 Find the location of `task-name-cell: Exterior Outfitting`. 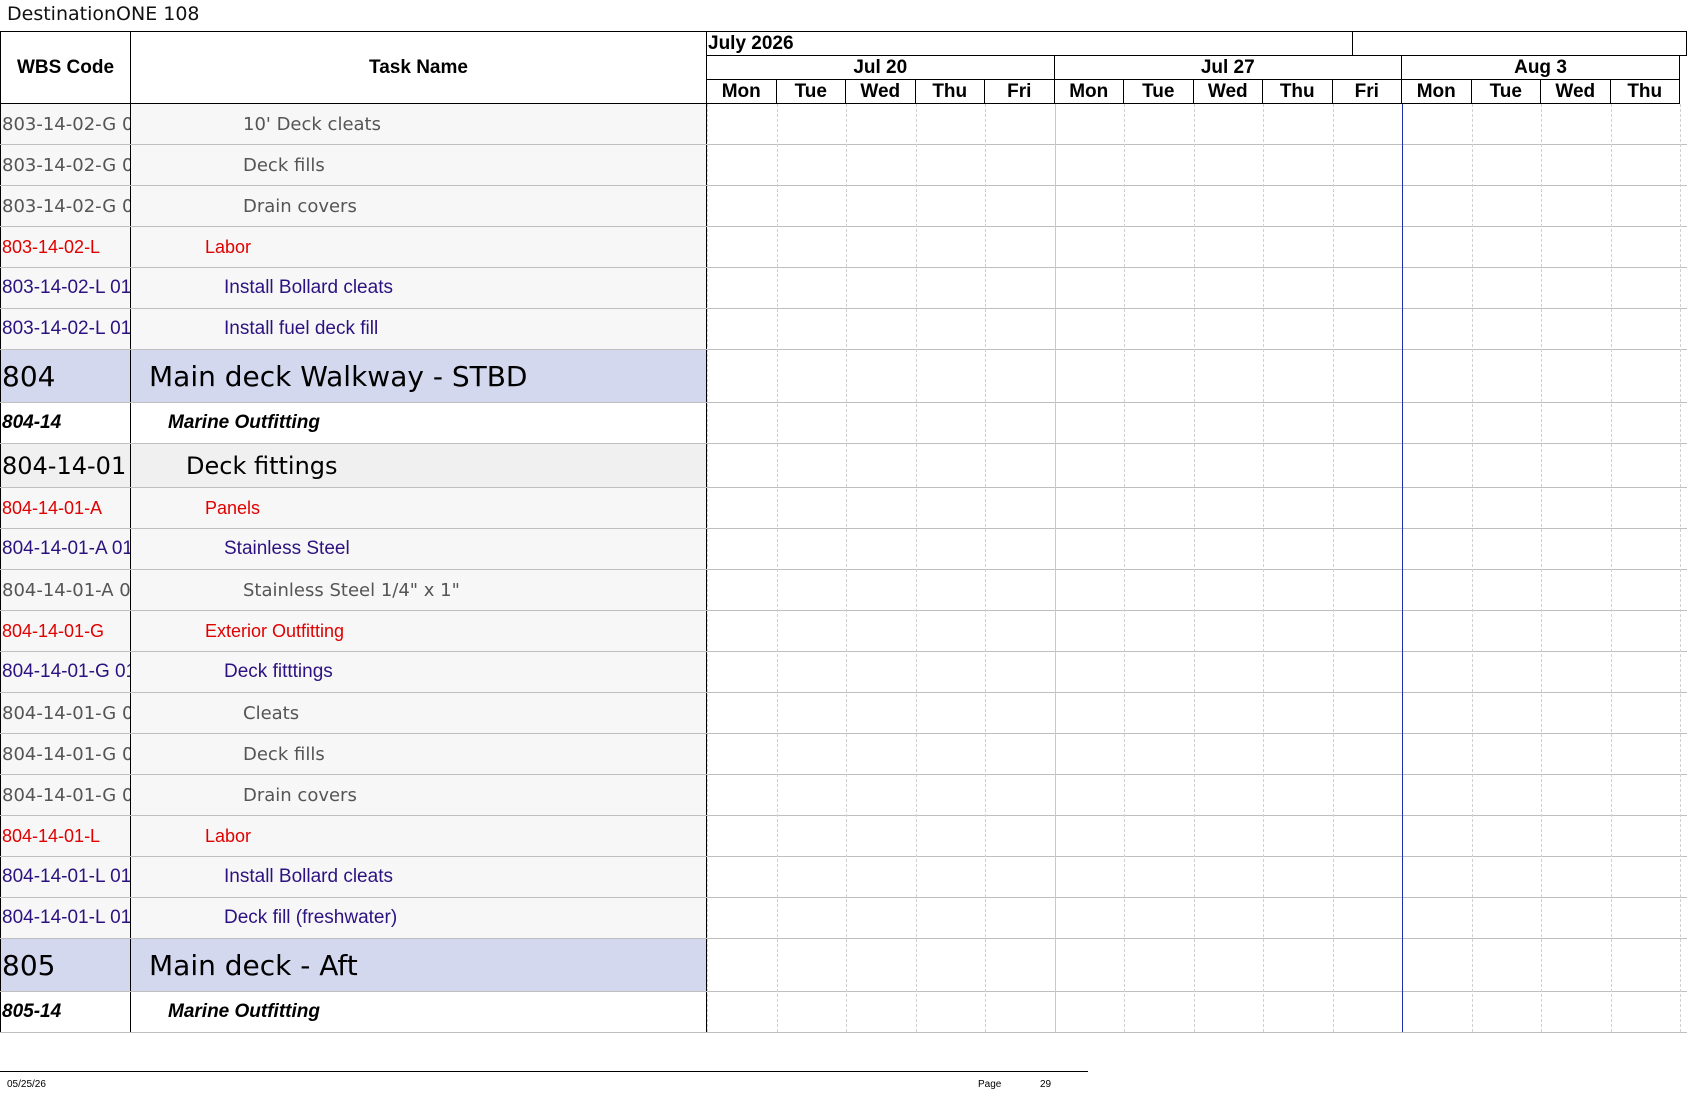

task-name-cell: Exterior Outfitting is located at coordinates (419, 631).